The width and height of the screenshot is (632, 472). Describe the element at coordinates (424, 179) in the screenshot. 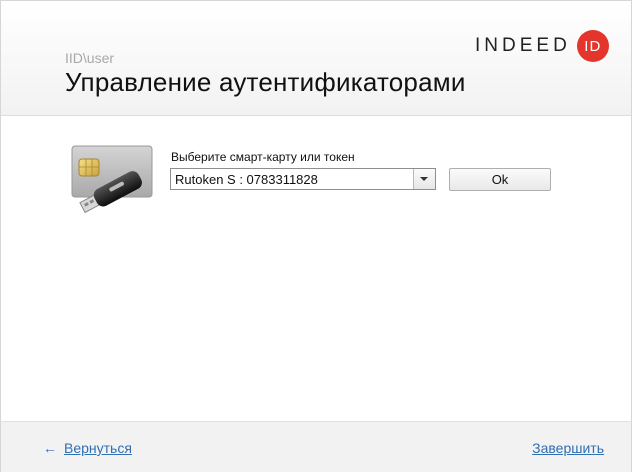

I see `chevron-down-icon` at that location.